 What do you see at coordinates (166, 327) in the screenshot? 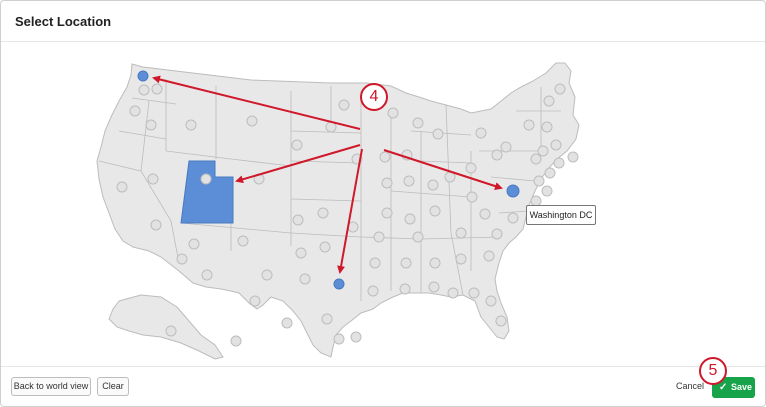
I see `alaska` at bounding box center [166, 327].